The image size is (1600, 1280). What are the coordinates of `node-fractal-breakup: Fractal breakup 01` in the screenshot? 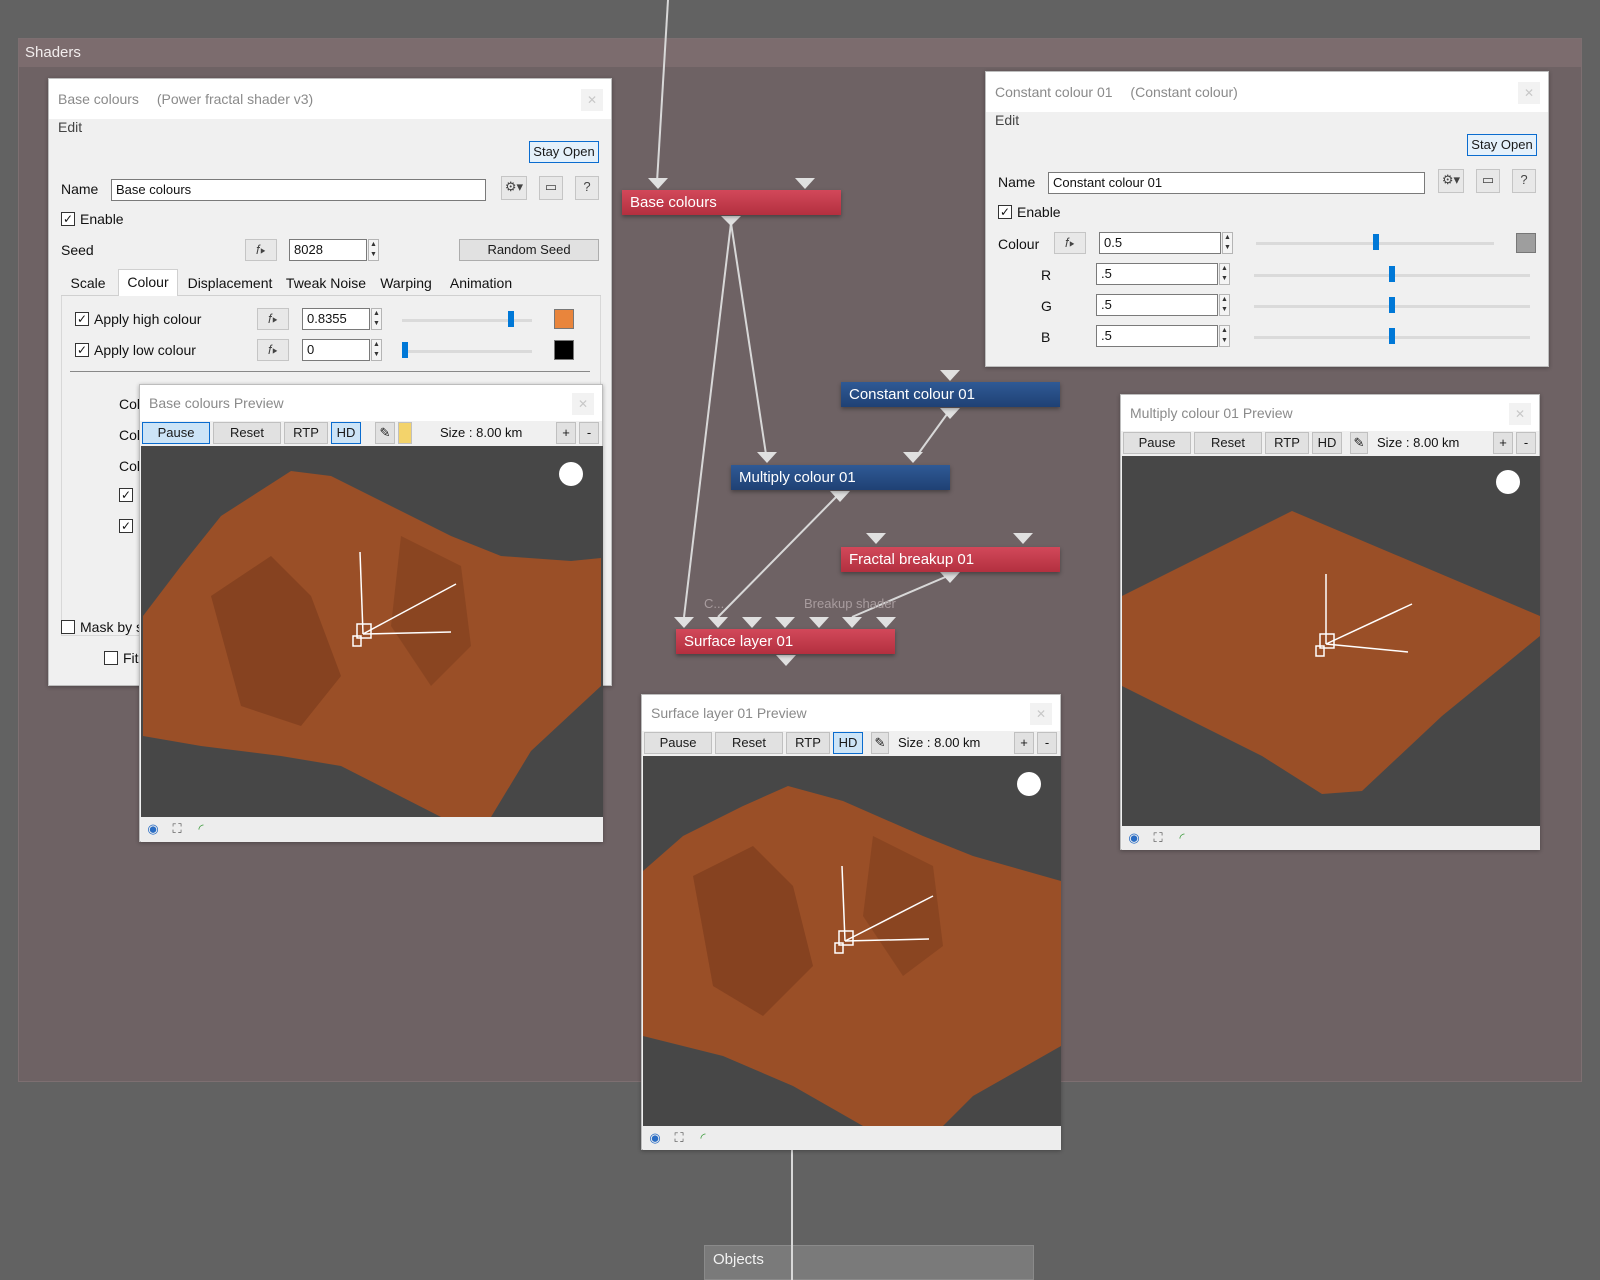 It's located at (950, 559).